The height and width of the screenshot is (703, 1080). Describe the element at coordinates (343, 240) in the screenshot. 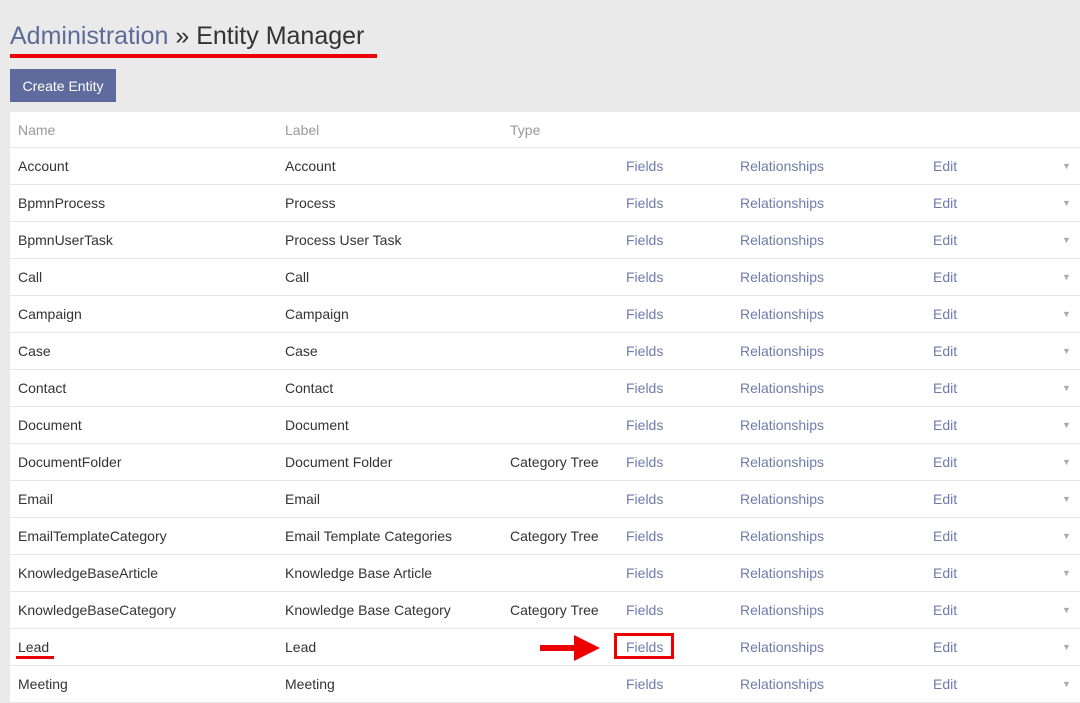

I see `entity-label: Process User Task` at that location.